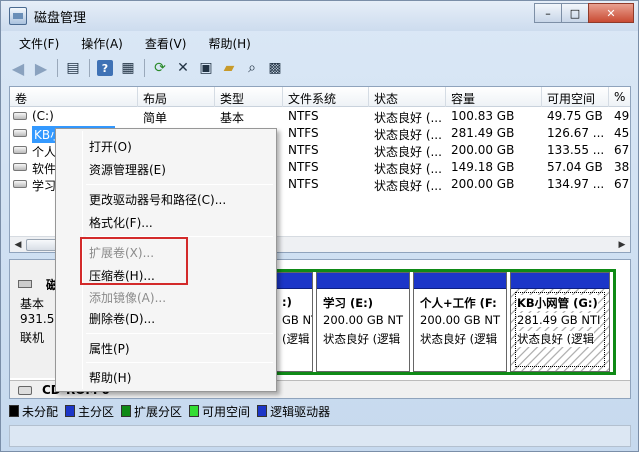 This screenshot has height=452, width=639. What do you see at coordinates (44, 152) in the screenshot?
I see `volume-name: 个人` at bounding box center [44, 152].